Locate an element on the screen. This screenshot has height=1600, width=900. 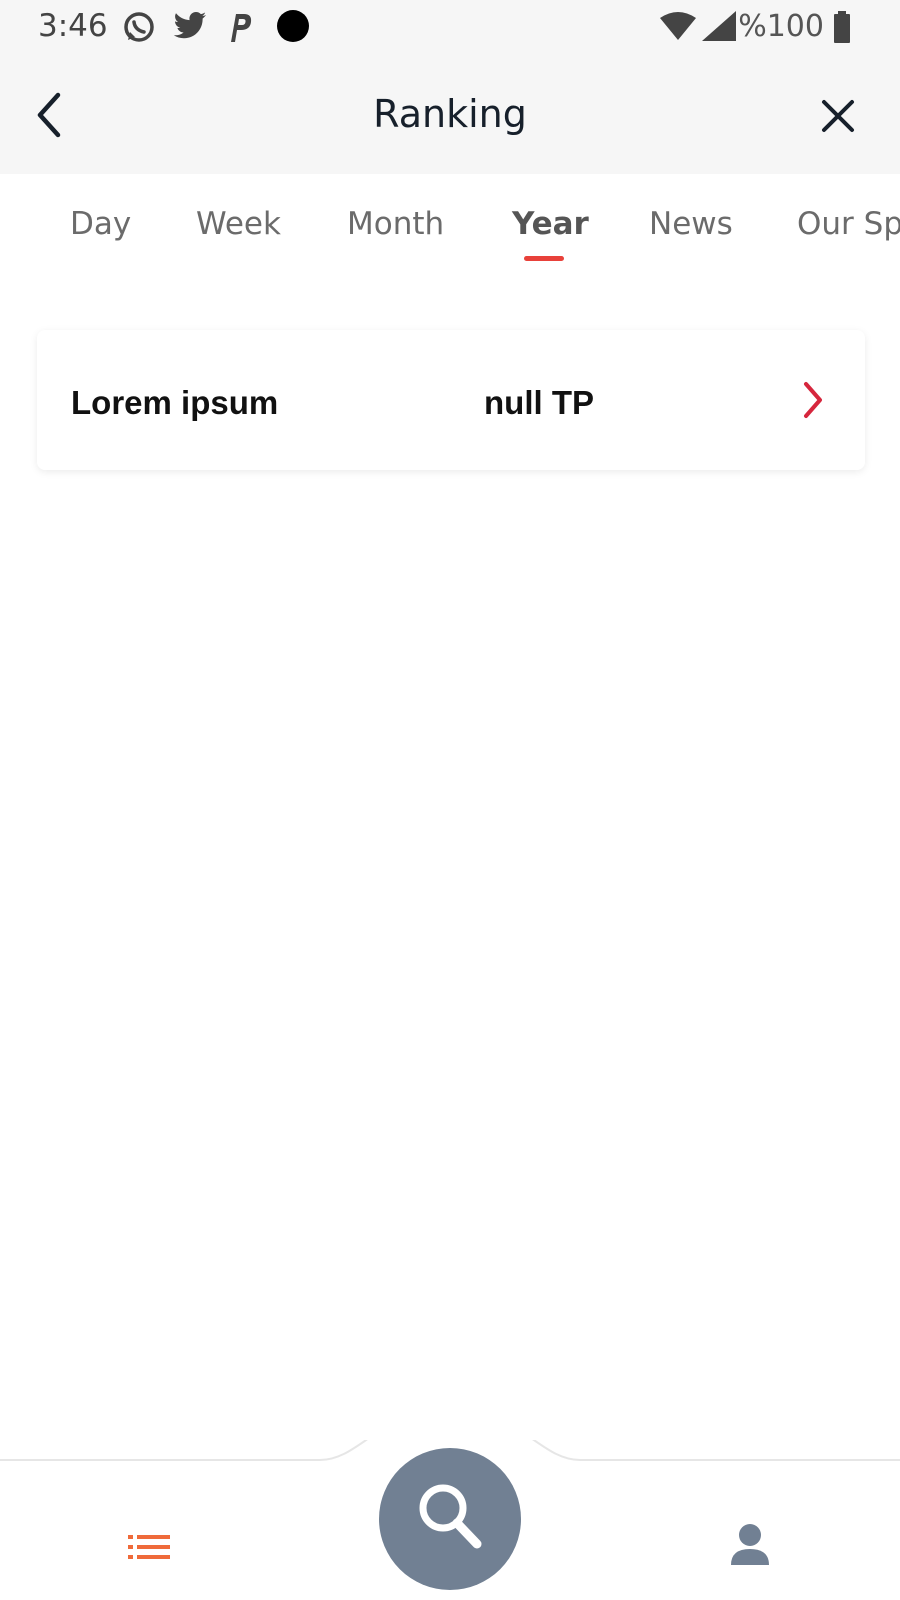
close-icon is located at coordinates (838, 116).